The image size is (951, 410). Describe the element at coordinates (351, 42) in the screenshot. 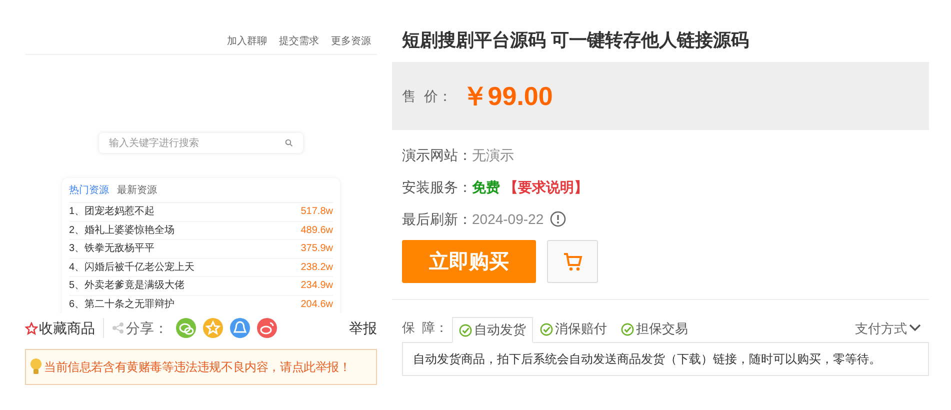

I see `nav-link: 更多资源` at that location.